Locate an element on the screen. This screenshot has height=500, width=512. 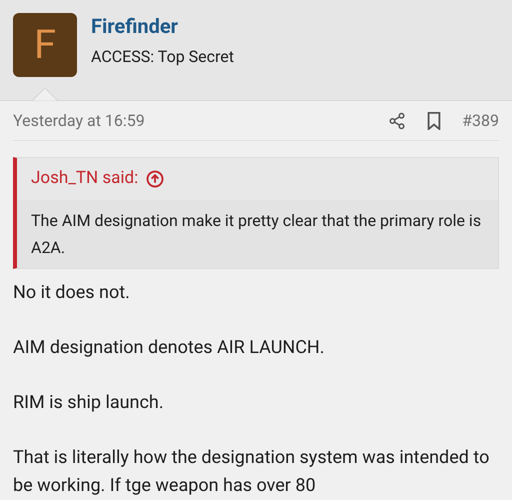
post-paragraph: That is literally how the designation system was intended to be working. If tge weapon has over 80 is located at coordinates (251, 472).